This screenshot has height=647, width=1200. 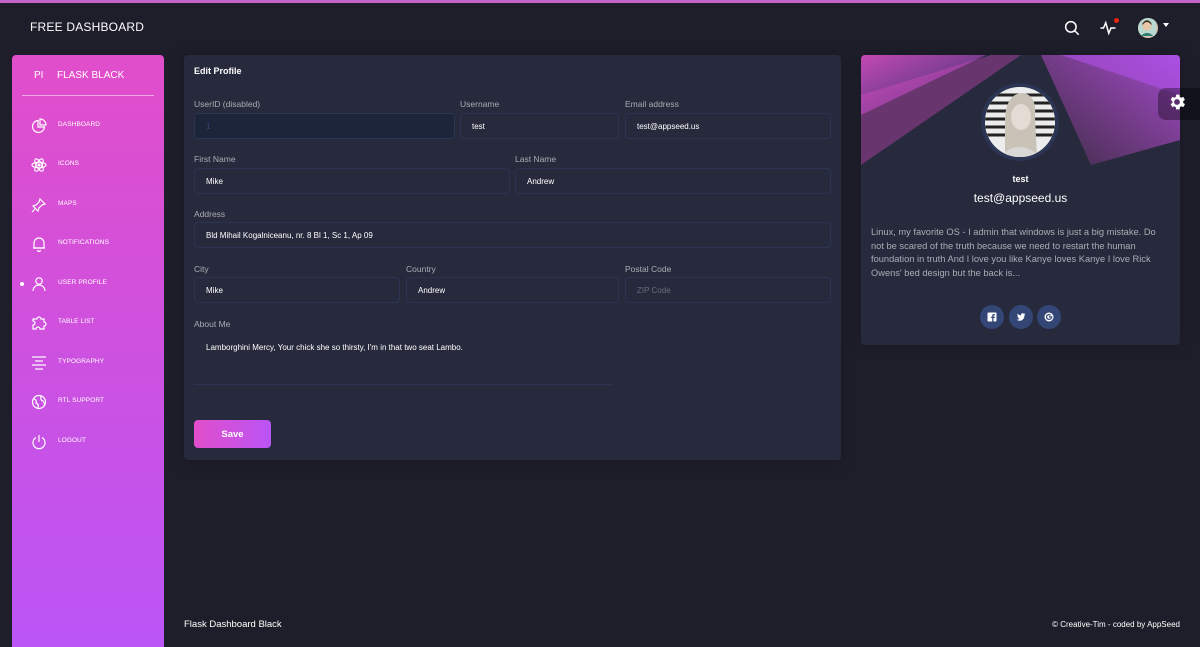 I want to click on city-label: City, so click(x=201, y=269).